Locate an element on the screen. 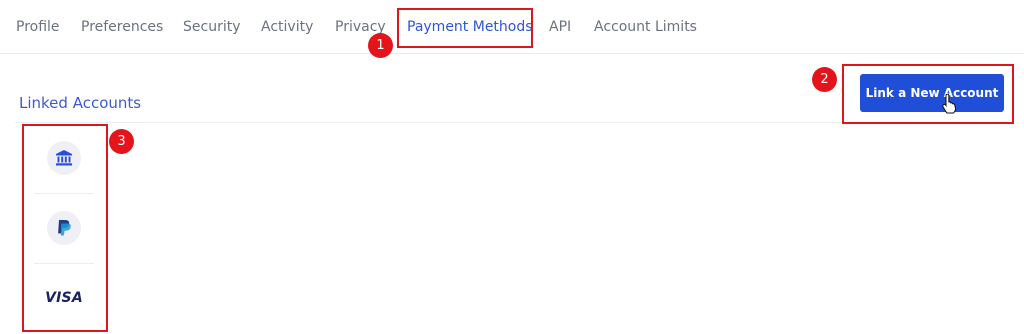 Image resolution: width=1024 pixels, height=334 pixels. tab-api: API is located at coordinates (560, 27).